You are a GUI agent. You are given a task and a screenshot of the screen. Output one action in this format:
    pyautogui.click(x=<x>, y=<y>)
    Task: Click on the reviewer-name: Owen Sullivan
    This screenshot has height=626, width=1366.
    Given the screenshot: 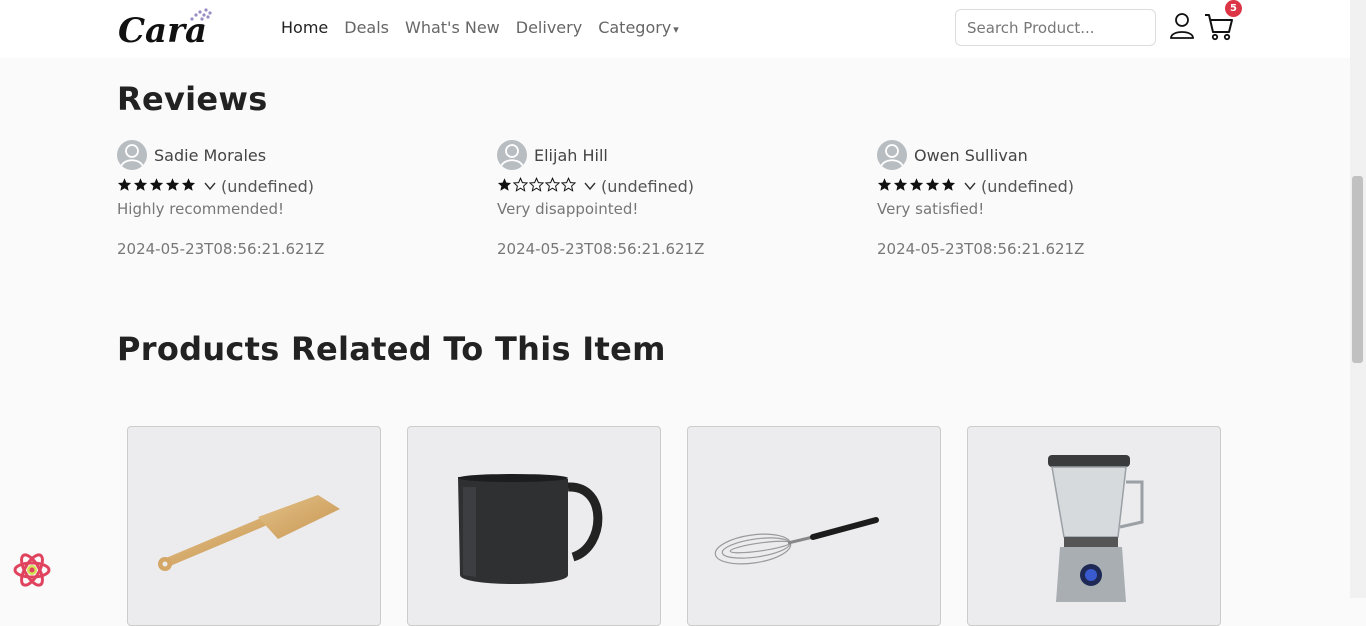 What is the action you would take?
    pyautogui.click(x=971, y=155)
    